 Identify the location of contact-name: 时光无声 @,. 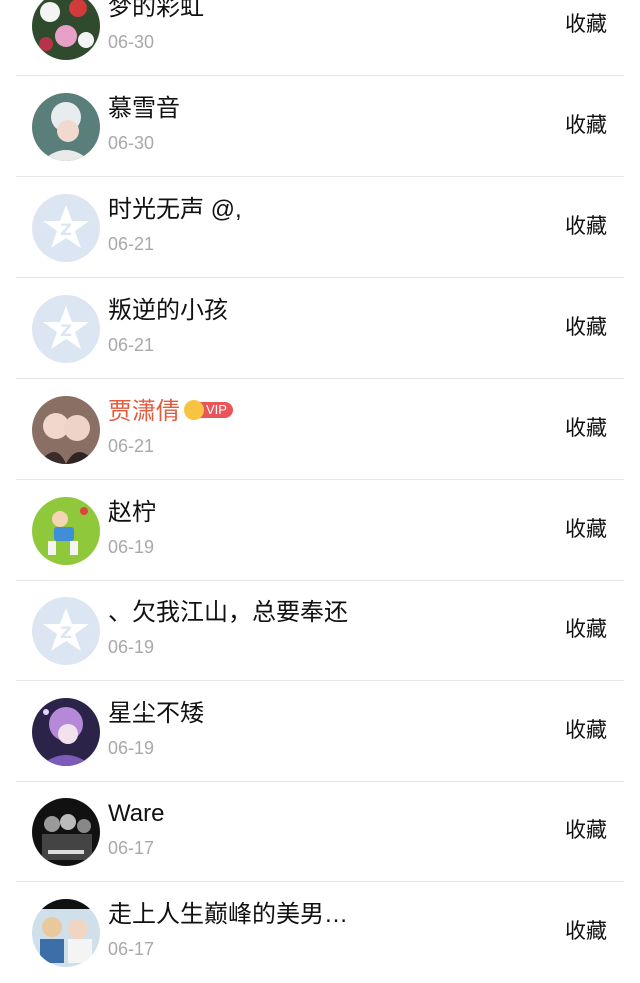
(175, 209).